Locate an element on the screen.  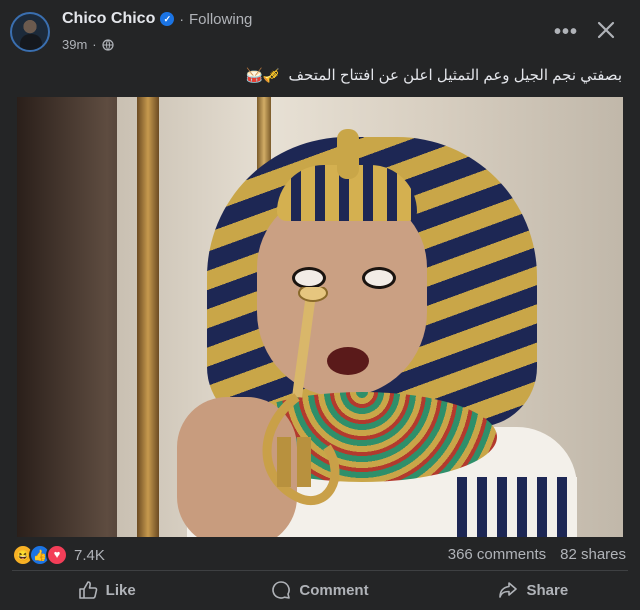
share-icon is located at coordinates (508, 590).